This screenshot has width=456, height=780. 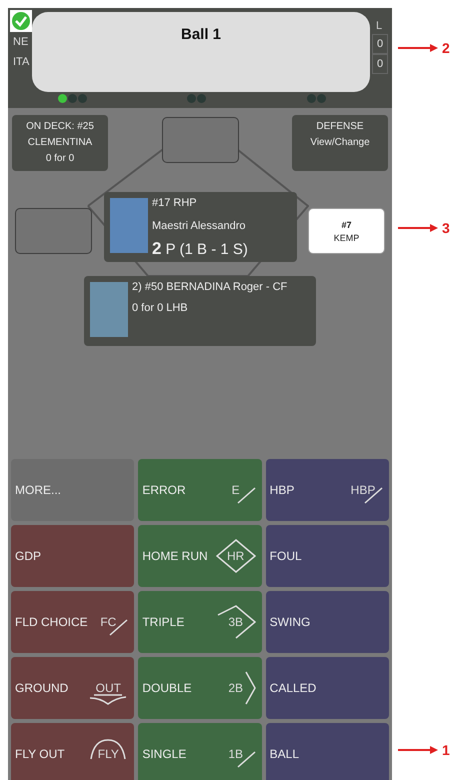 What do you see at coordinates (340, 126) in the screenshot?
I see `defense-title: DEFENSE` at bounding box center [340, 126].